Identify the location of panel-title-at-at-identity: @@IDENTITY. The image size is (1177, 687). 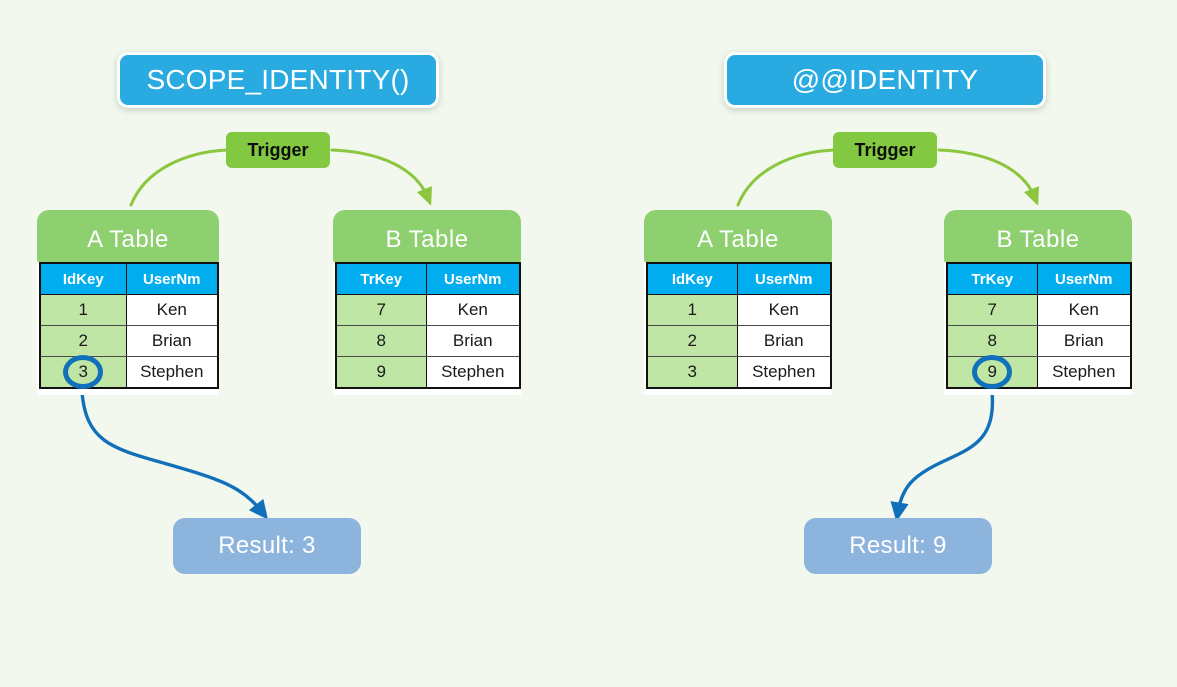
(885, 80).